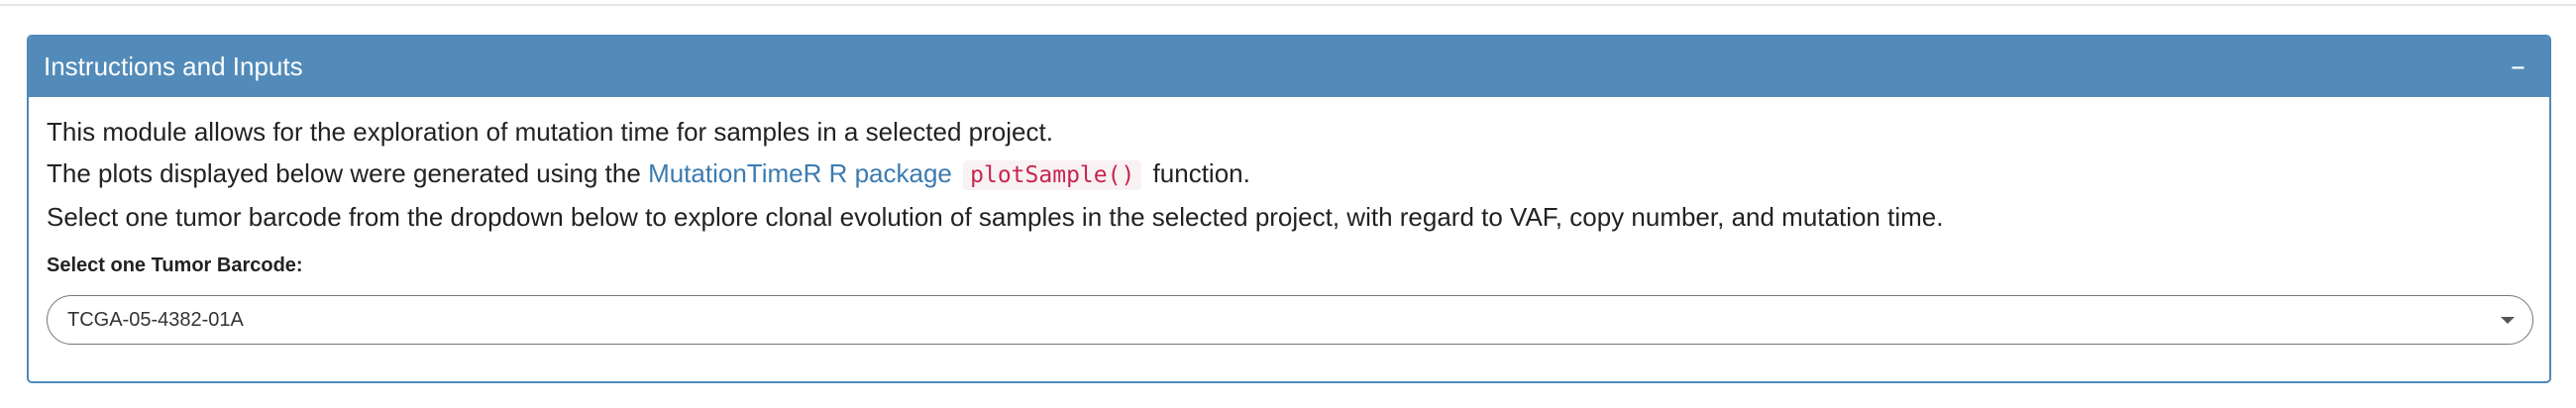  I want to click on plot-sample-code: plotSample(), so click(1052, 175).